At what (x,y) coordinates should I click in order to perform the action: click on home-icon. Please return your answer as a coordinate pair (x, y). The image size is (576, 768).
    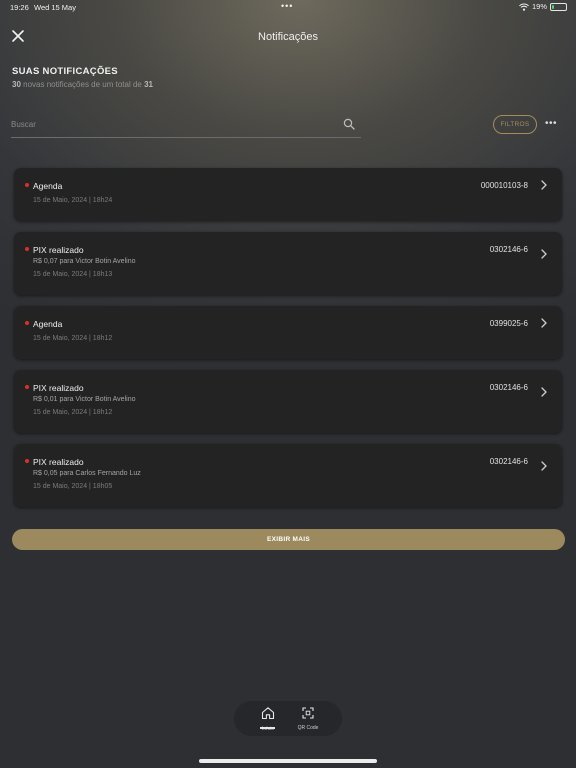
    Looking at the image, I should click on (268, 713).